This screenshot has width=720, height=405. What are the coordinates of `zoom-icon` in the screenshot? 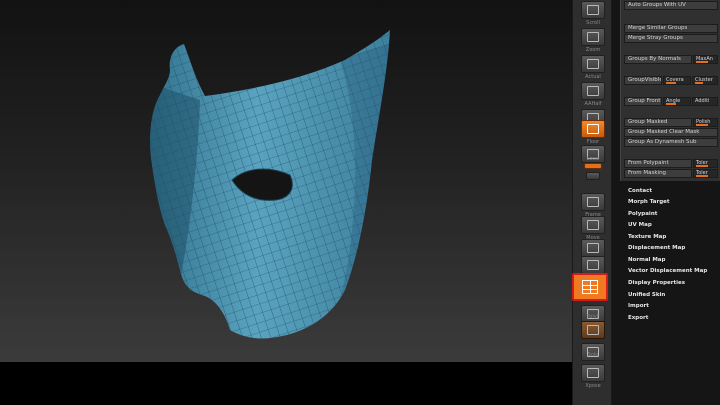 It's located at (593, 37).